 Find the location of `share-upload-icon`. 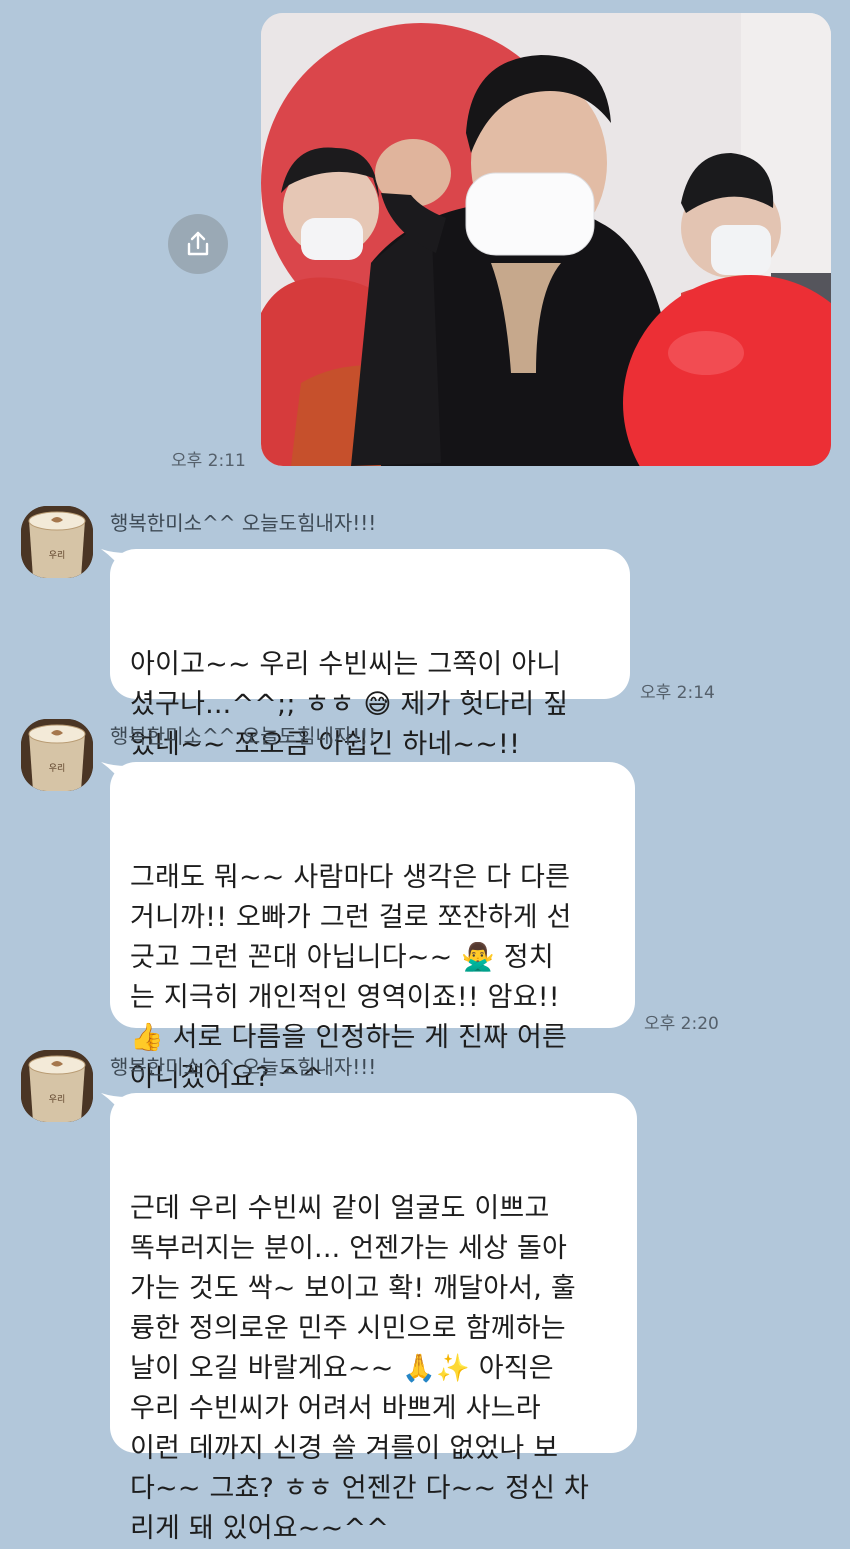

share-upload-icon is located at coordinates (198, 243).